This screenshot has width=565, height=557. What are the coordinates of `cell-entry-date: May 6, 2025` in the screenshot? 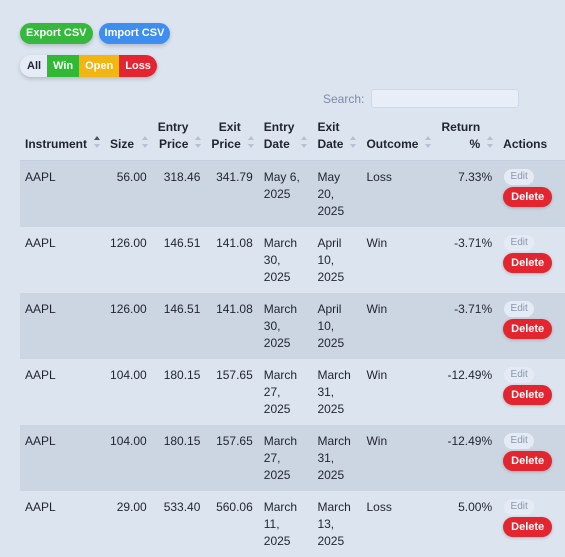 It's located at (285, 193).